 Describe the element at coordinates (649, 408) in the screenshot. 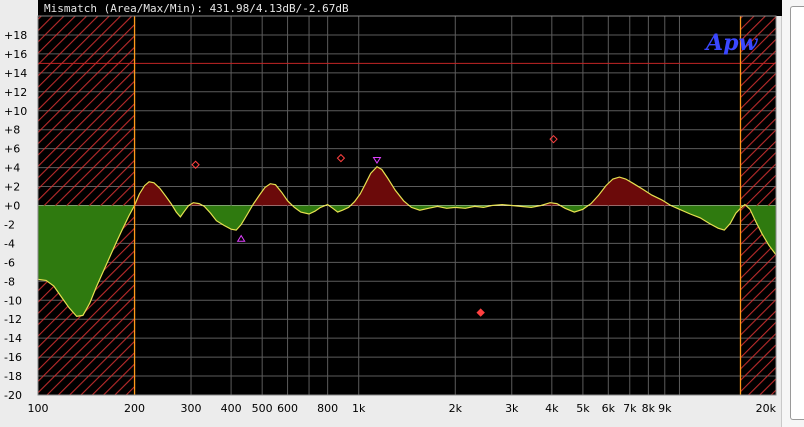

I see `x-tick-label: 8k` at that location.